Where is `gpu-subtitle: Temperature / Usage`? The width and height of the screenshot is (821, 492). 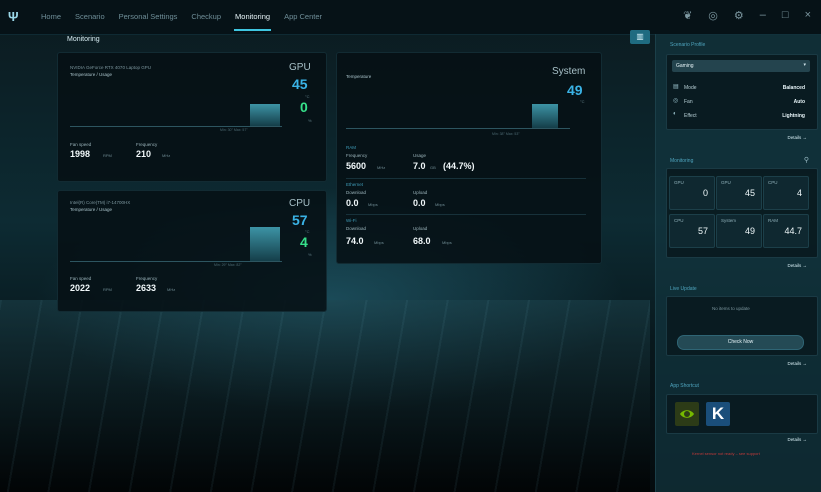
gpu-subtitle: Temperature / Usage is located at coordinates (91, 74).